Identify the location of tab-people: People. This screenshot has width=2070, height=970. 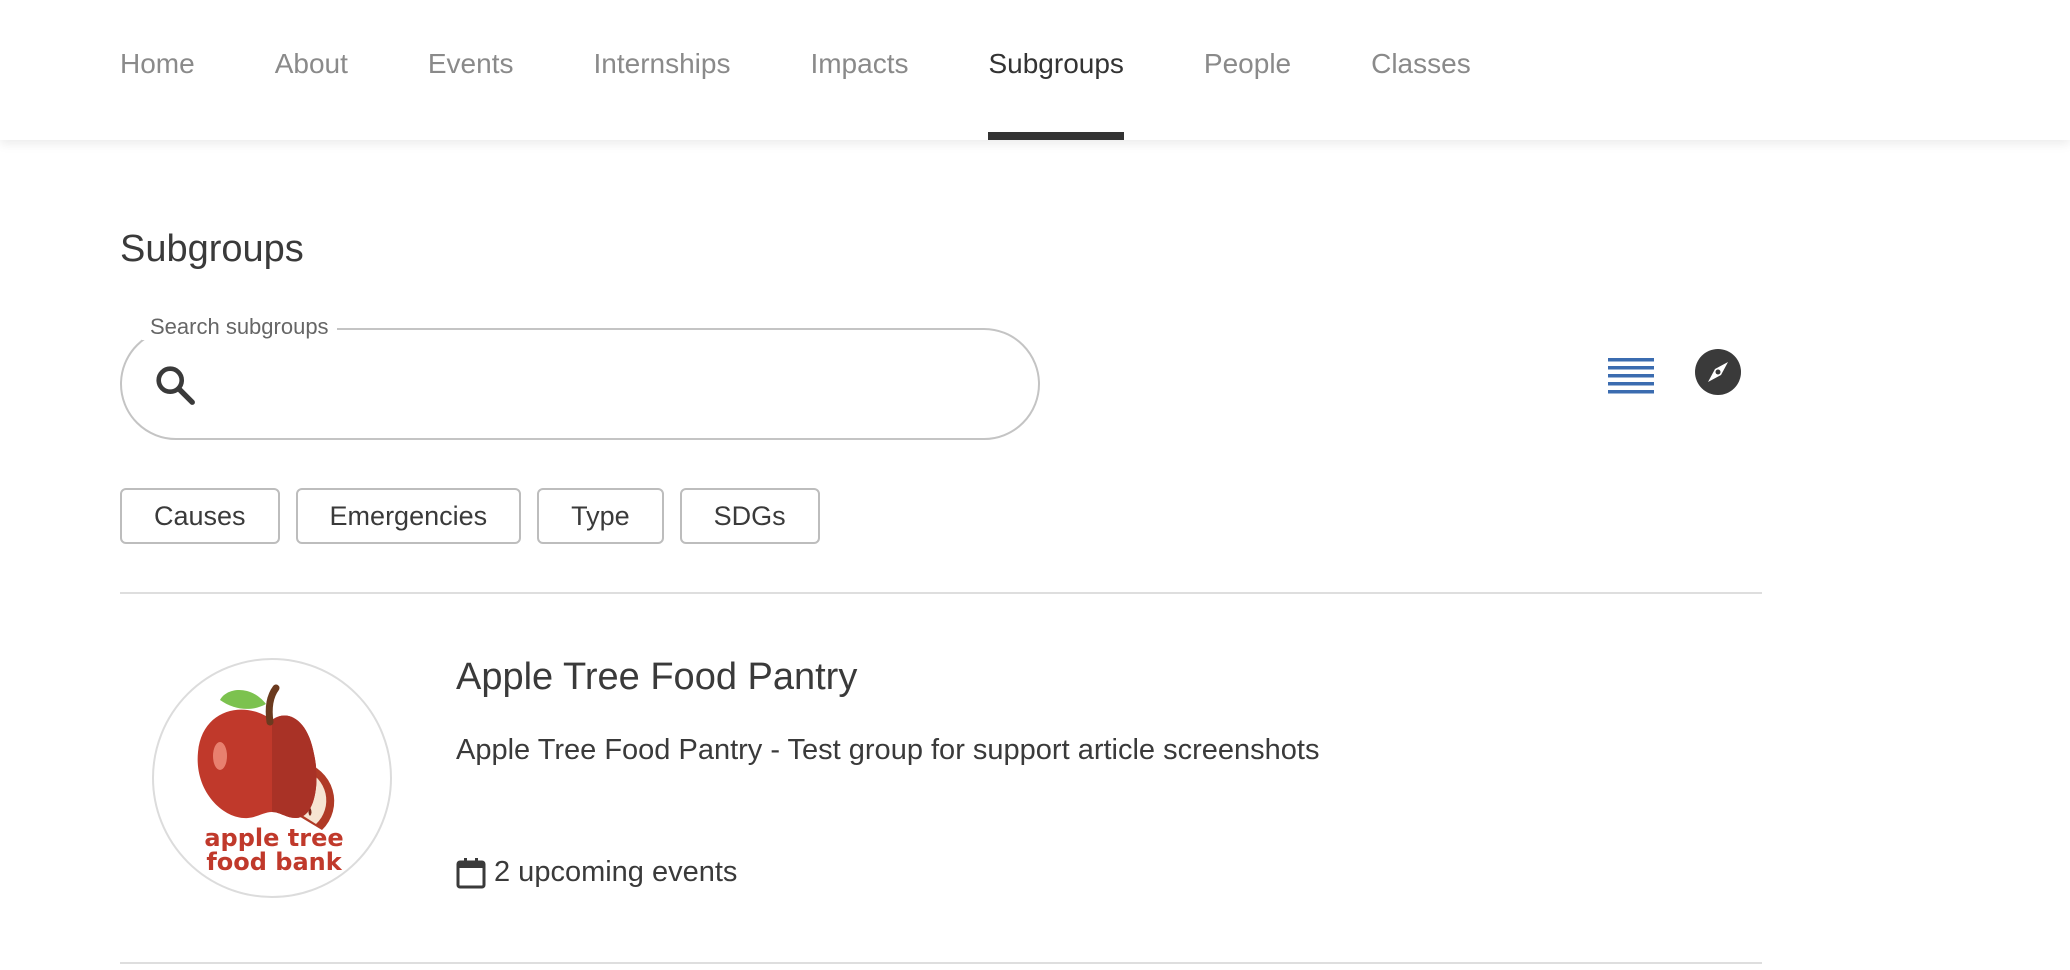
(1247, 70).